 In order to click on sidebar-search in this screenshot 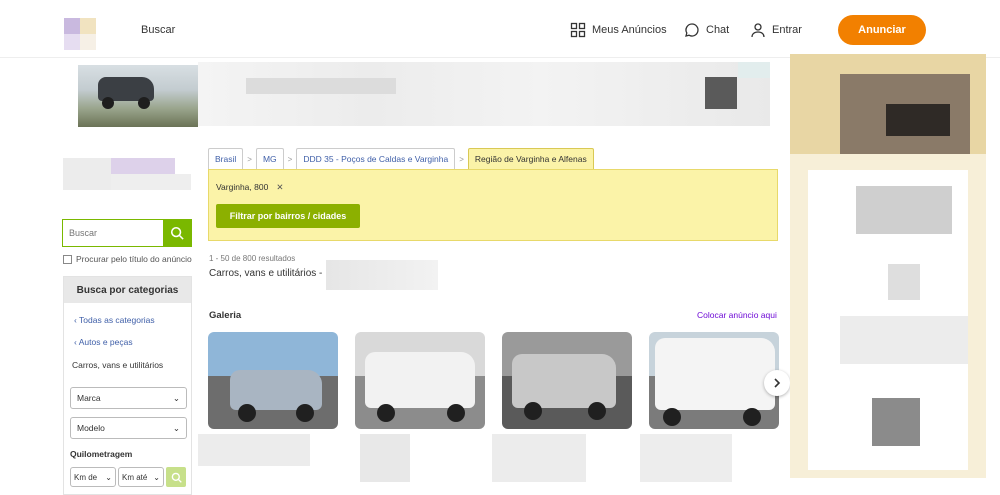, I will do `click(127, 233)`.